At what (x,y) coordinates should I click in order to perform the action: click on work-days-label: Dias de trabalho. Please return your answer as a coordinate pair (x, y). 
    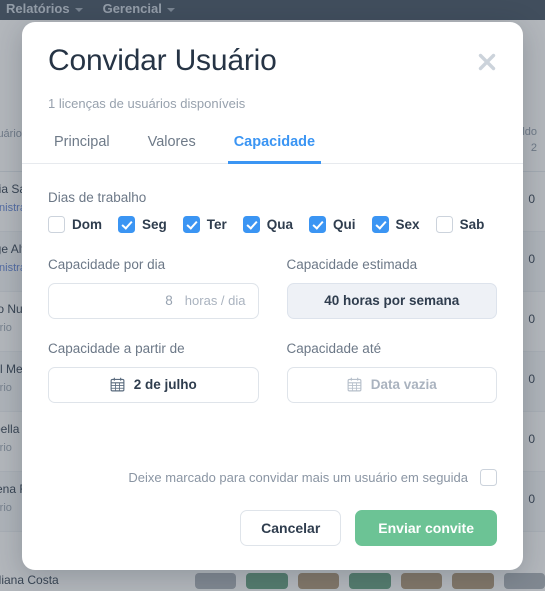
    Looking at the image, I should click on (97, 197).